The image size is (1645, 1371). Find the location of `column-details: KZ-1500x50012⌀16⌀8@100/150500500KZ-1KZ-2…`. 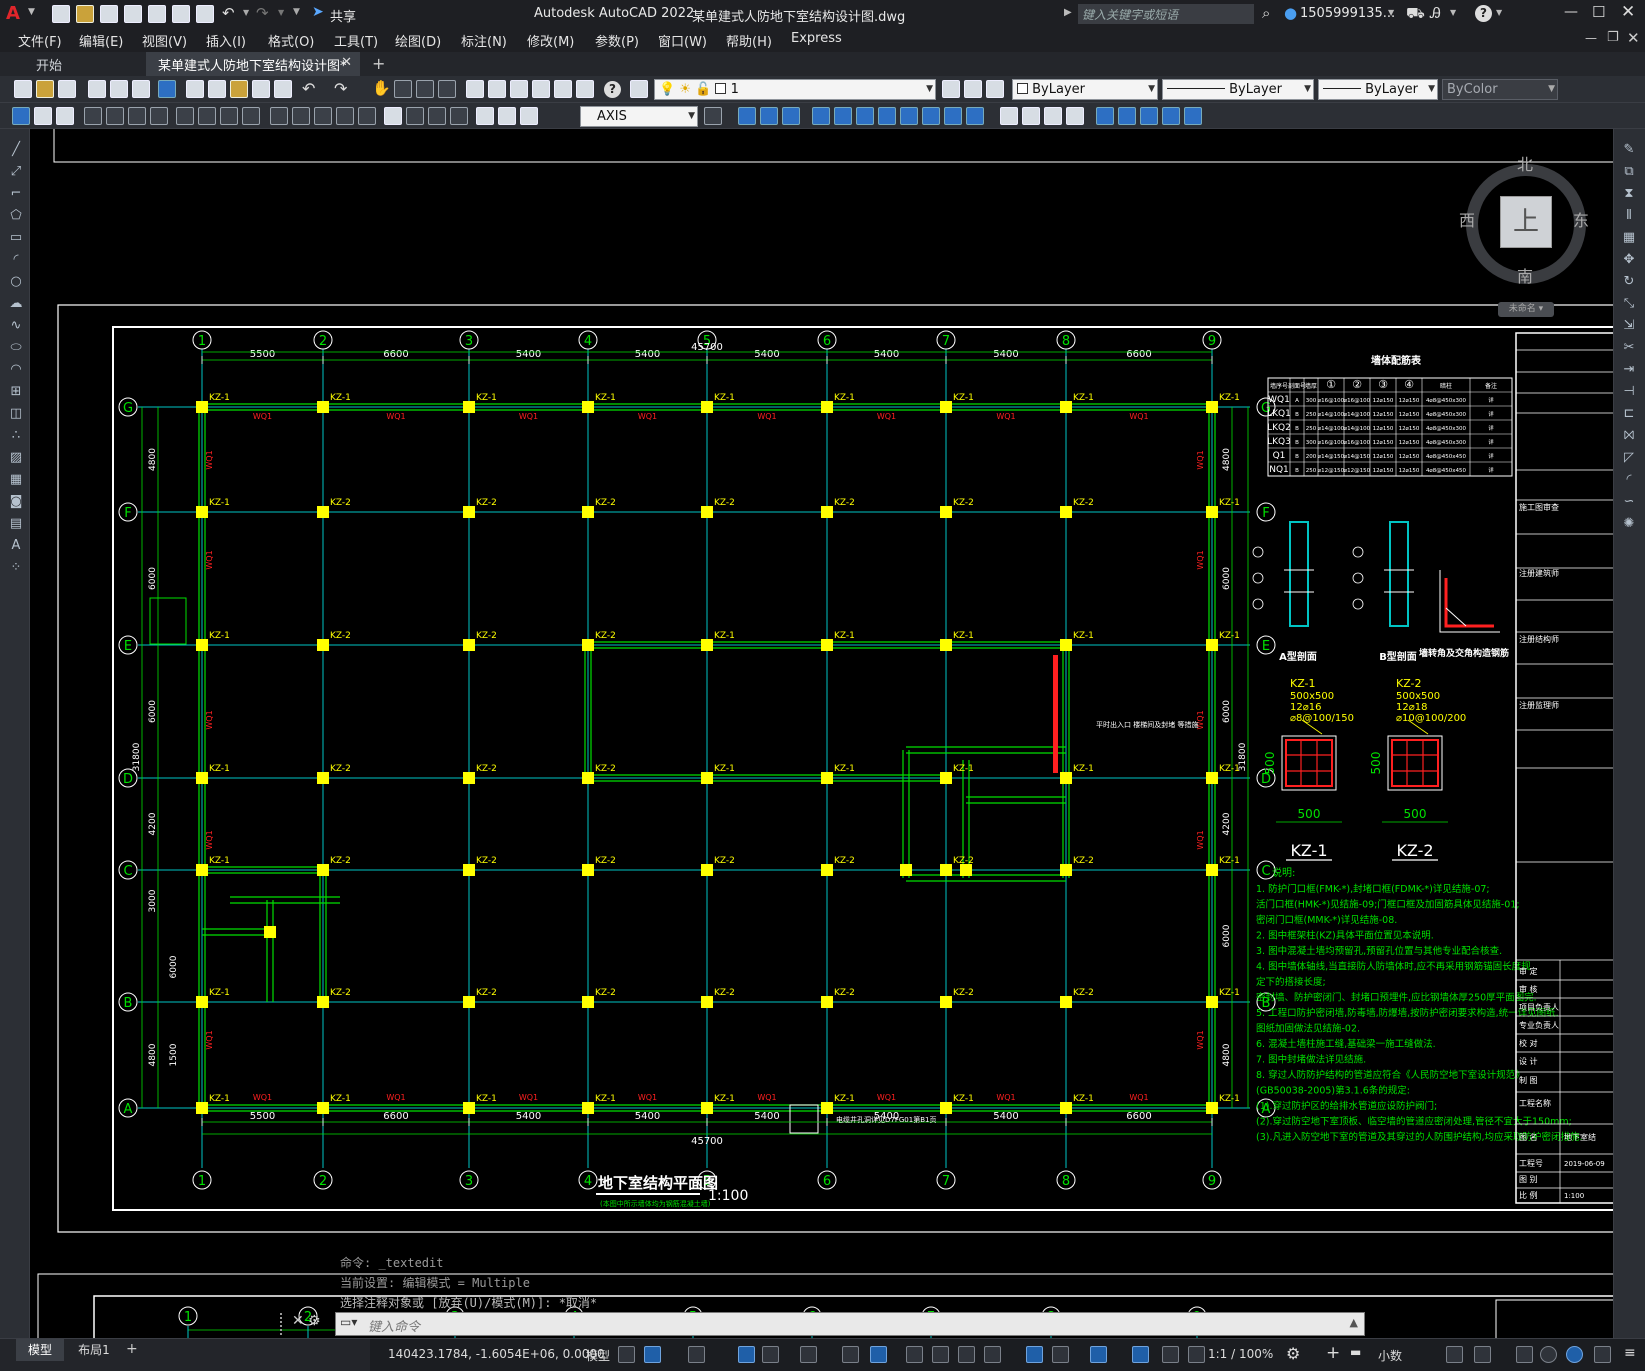

column-details: KZ-1500x50012⌀16⌀8@100/150500500KZ-1KZ-2… is located at coordinates (1364, 769).